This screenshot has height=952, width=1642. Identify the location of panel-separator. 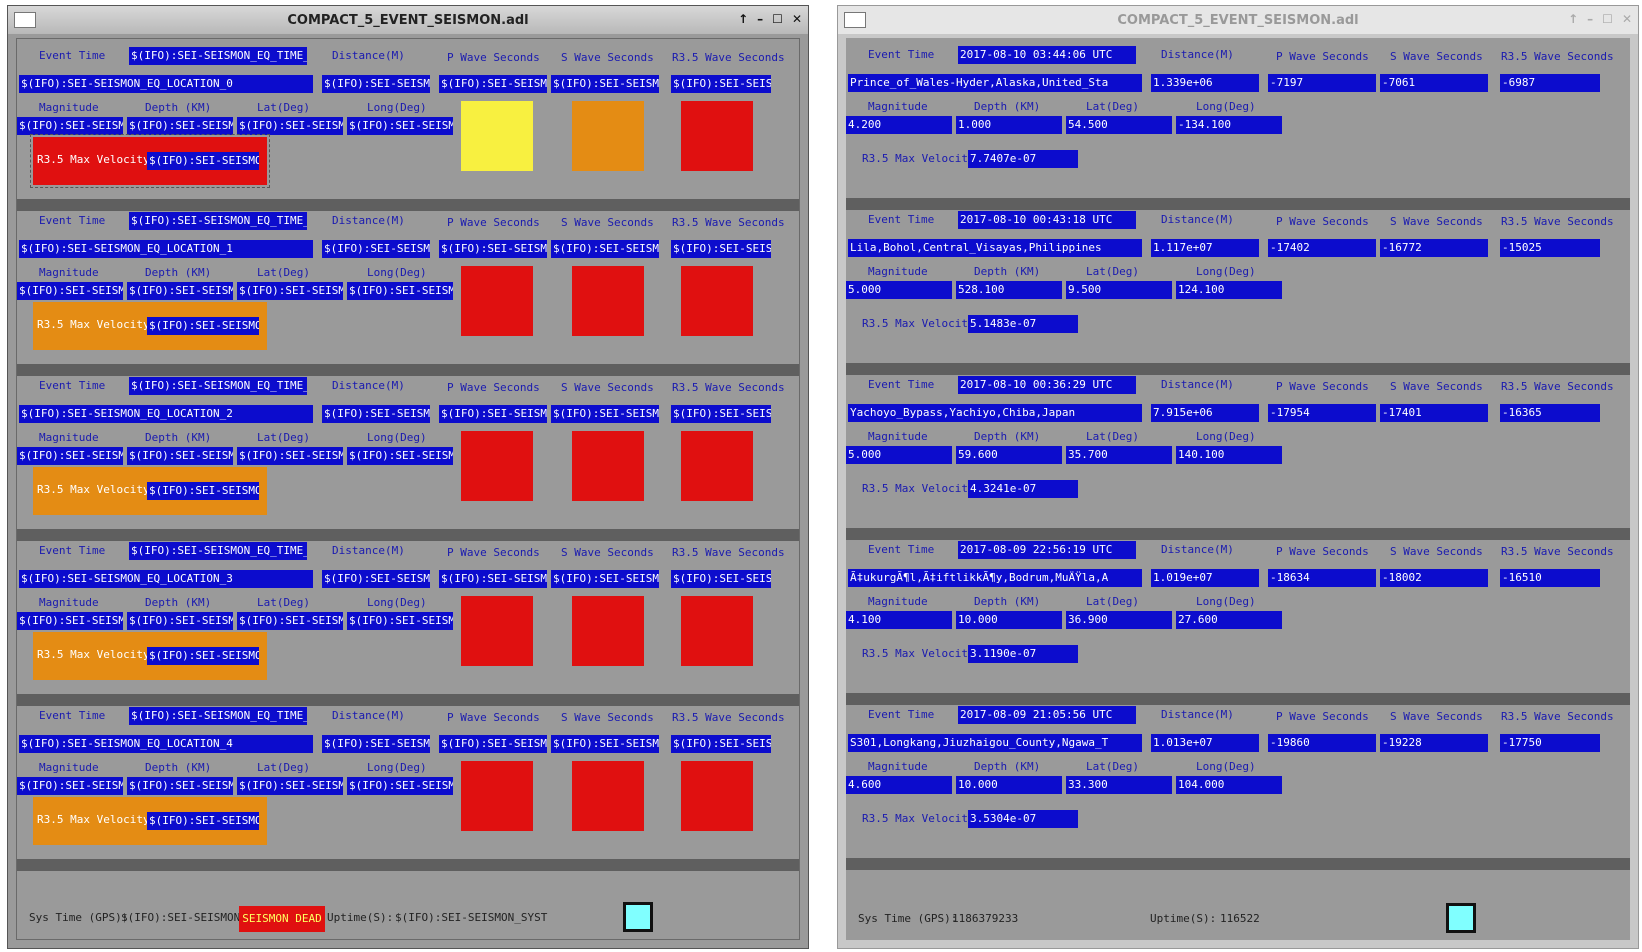
(1238, 864).